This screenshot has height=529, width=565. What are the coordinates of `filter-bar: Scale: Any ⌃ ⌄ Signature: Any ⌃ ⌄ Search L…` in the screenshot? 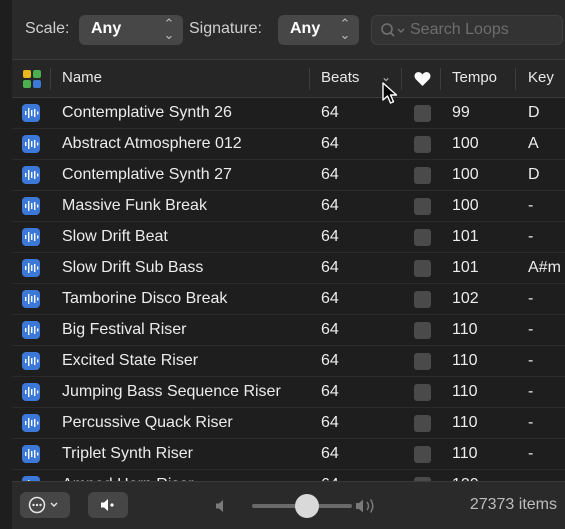 It's located at (288, 30).